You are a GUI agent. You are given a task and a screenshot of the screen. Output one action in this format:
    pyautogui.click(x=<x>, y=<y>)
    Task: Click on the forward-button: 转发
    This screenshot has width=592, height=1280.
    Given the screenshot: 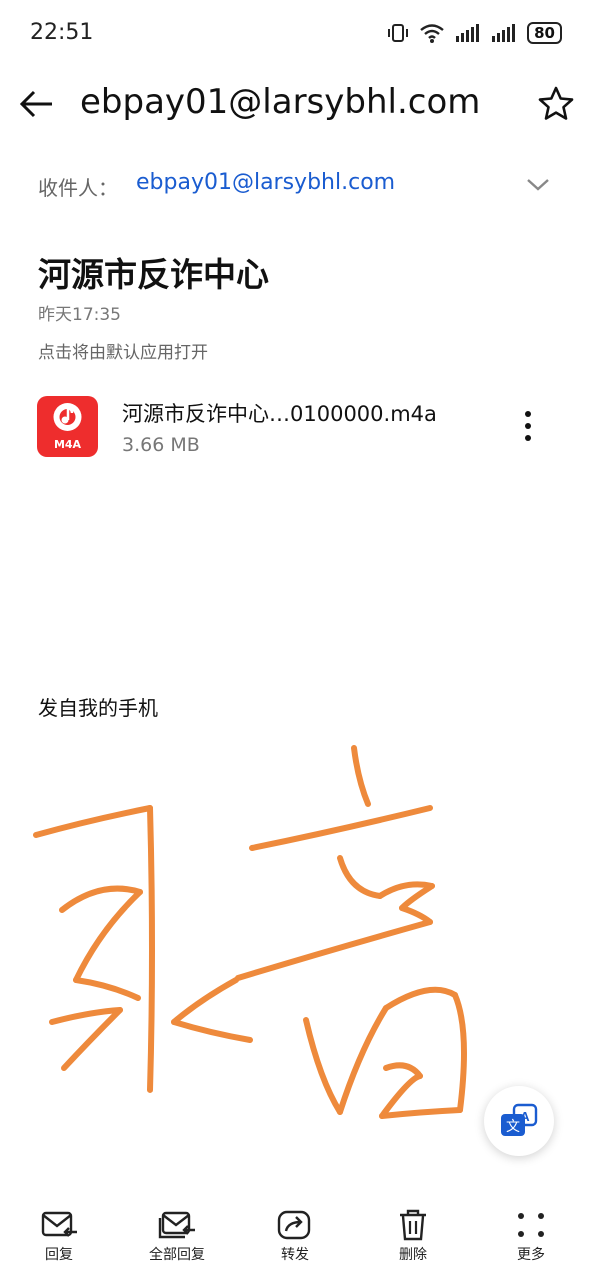 What is the action you would take?
    pyautogui.click(x=295, y=1236)
    